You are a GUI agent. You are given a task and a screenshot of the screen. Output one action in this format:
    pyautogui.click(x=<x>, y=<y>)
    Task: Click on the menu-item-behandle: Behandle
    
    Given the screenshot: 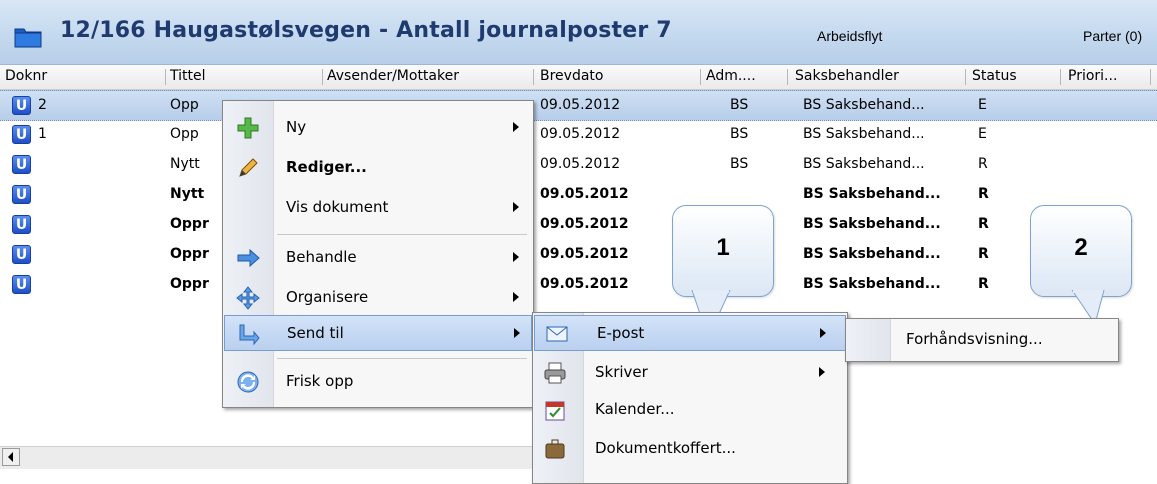 What is the action you would take?
    pyautogui.click(x=378, y=258)
    